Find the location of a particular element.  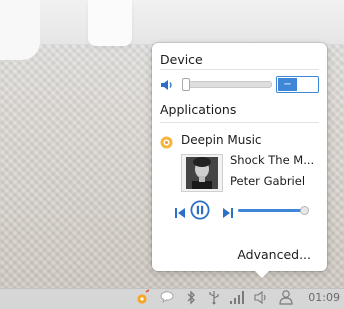

device-header: Device is located at coordinates (181, 59).